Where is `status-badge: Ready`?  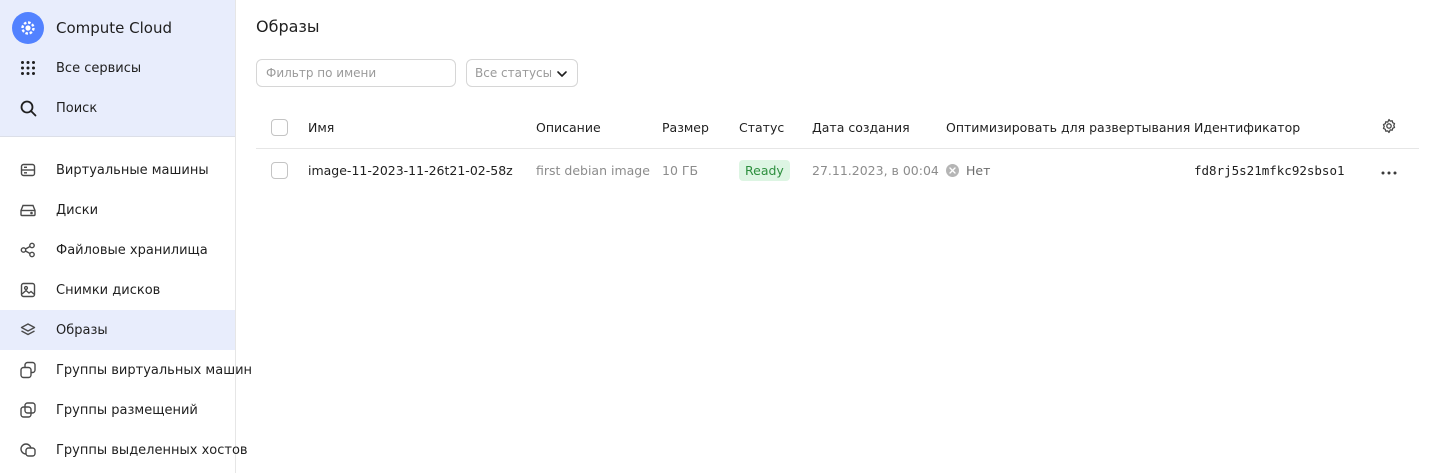 status-badge: Ready is located at coordinates (764, 170).